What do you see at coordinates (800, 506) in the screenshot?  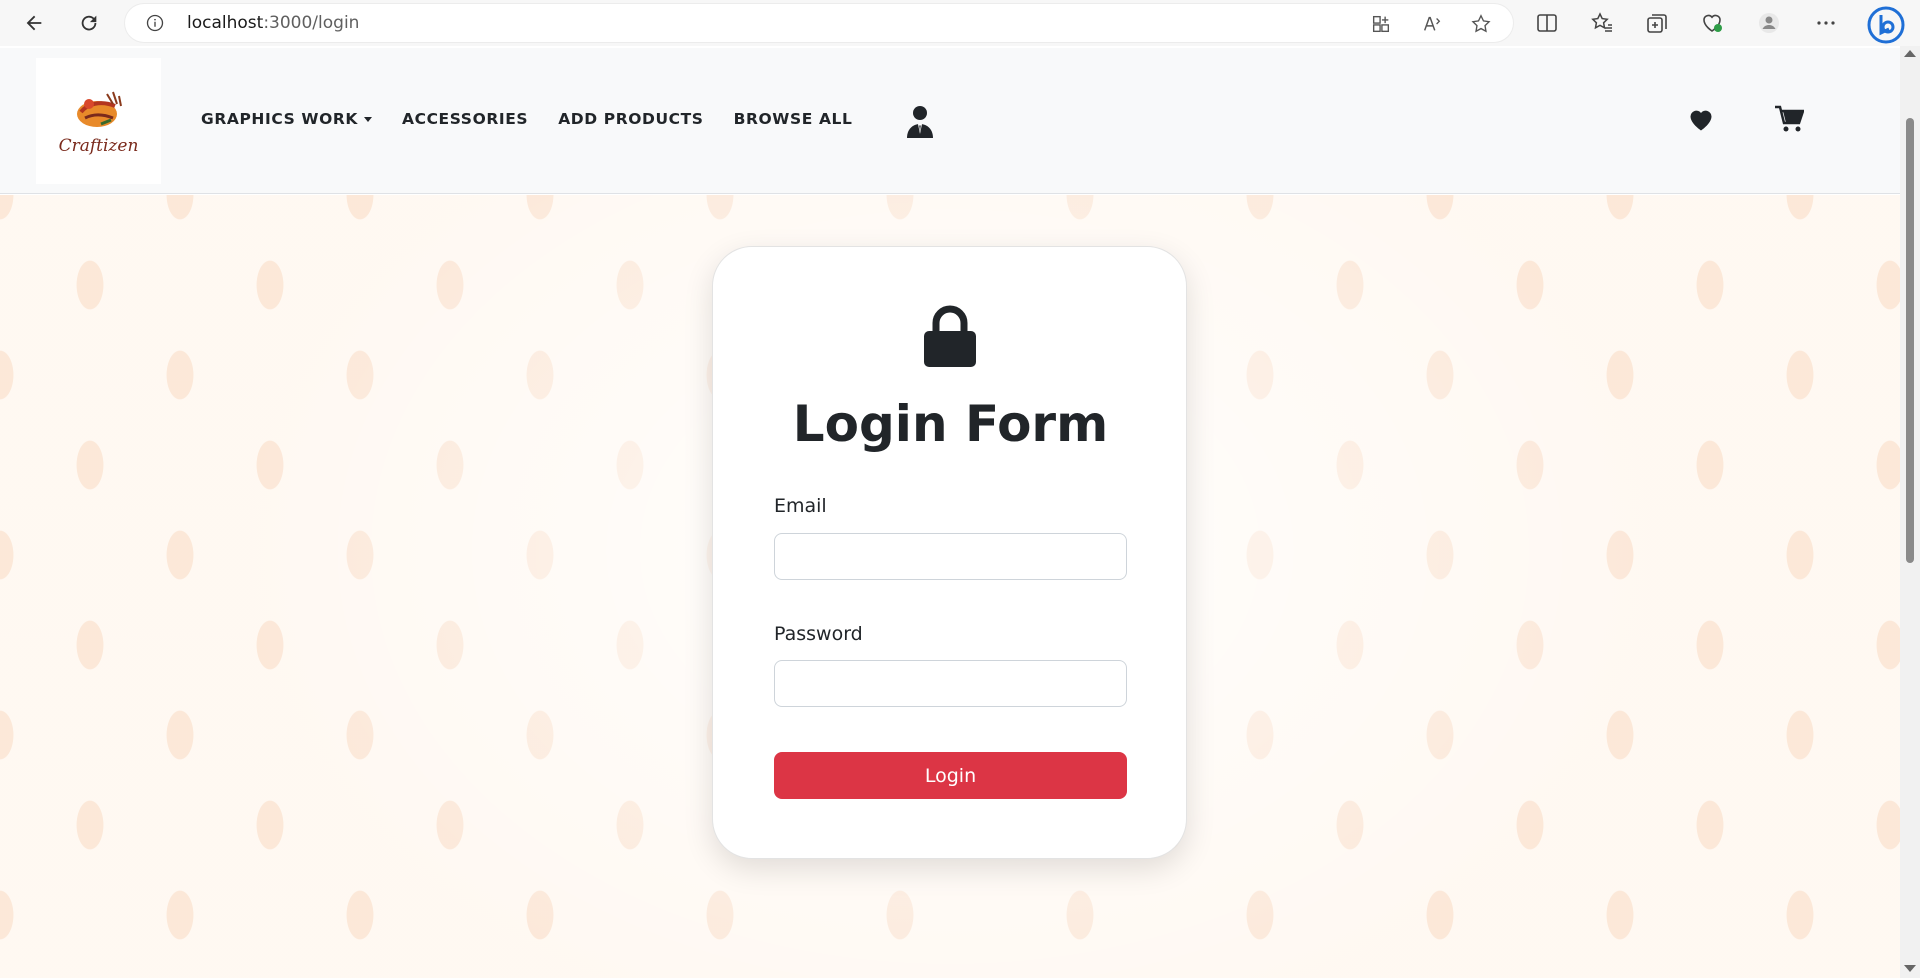 I see `email-label: Email` at bounding box center [800, 506].